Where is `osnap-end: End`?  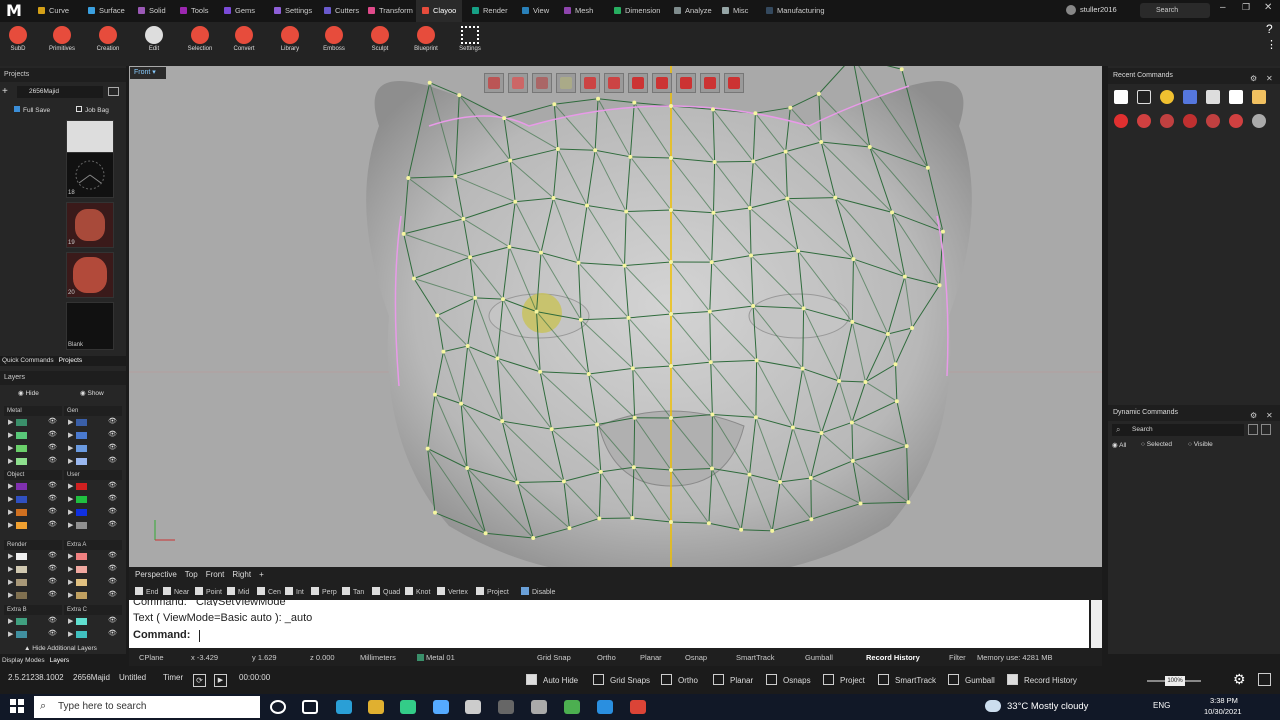 osnap-end: End is located at coordinates (146, 591).